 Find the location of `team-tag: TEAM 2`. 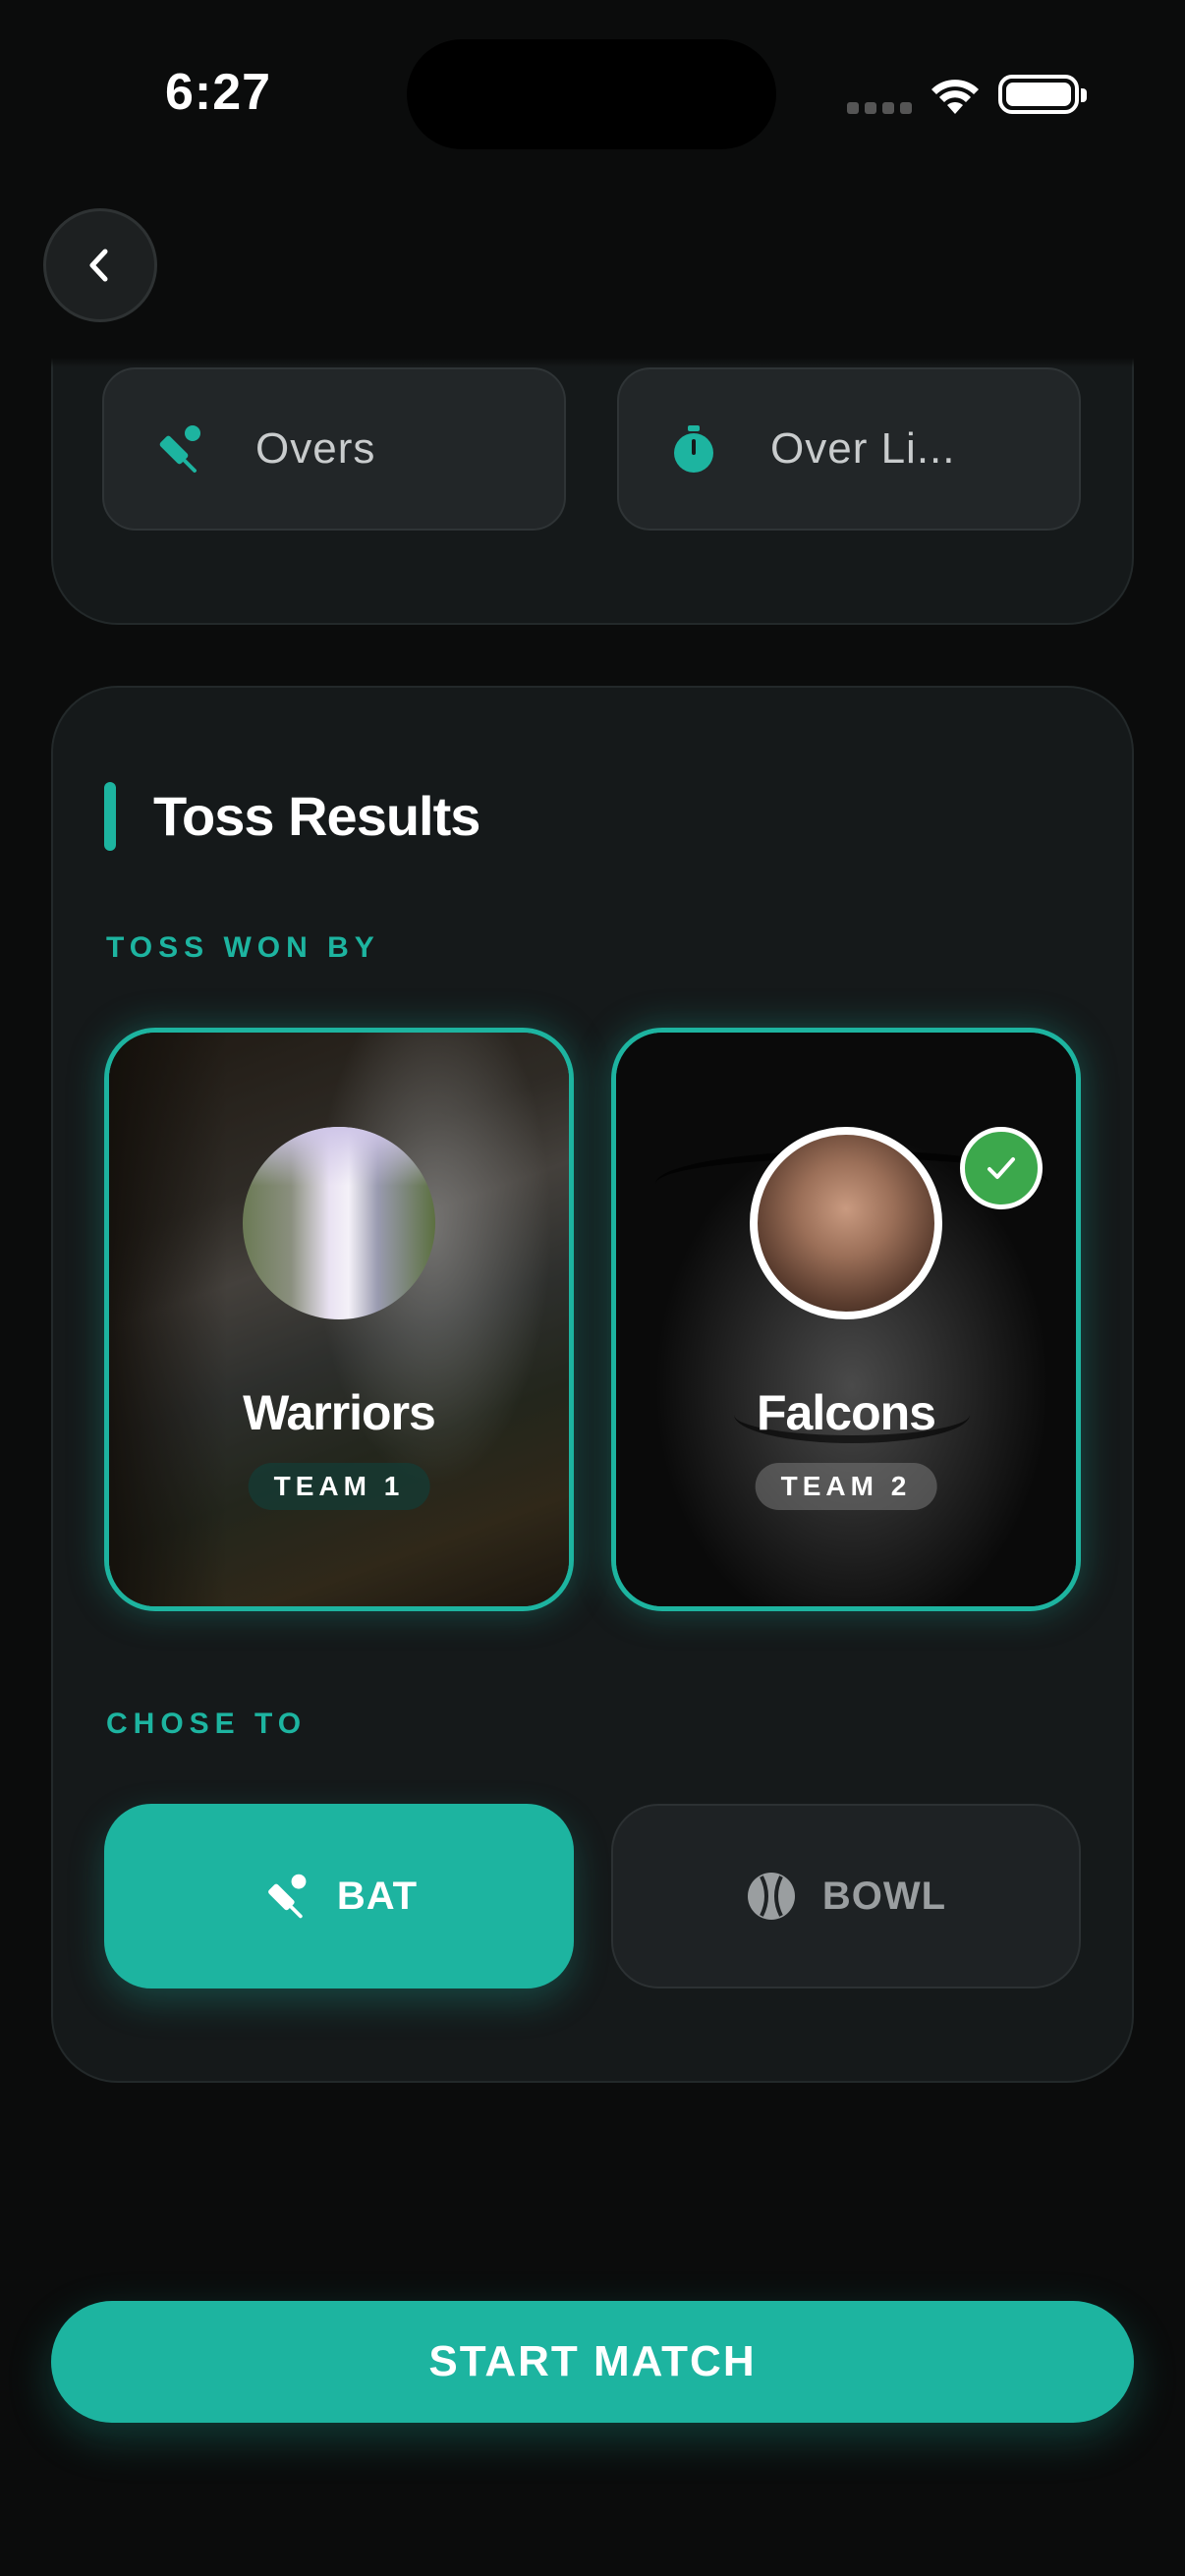

team-tag: TEAM 2 is located at coordinates (846, 1486).